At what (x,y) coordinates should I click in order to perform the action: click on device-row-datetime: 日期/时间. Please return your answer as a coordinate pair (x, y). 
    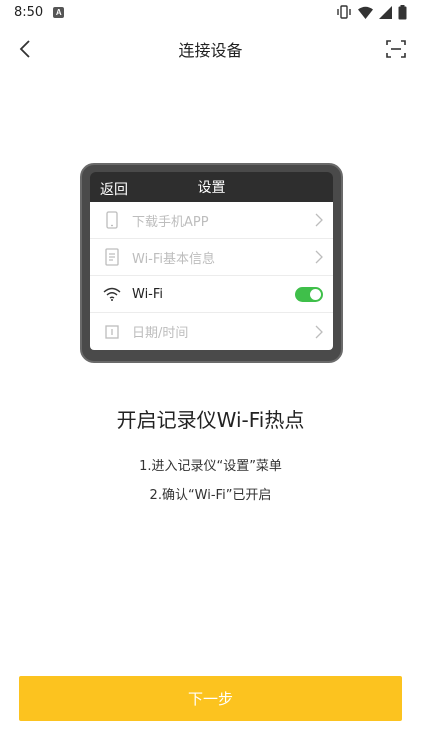
    Looking at the image, I should click on (211, 331).